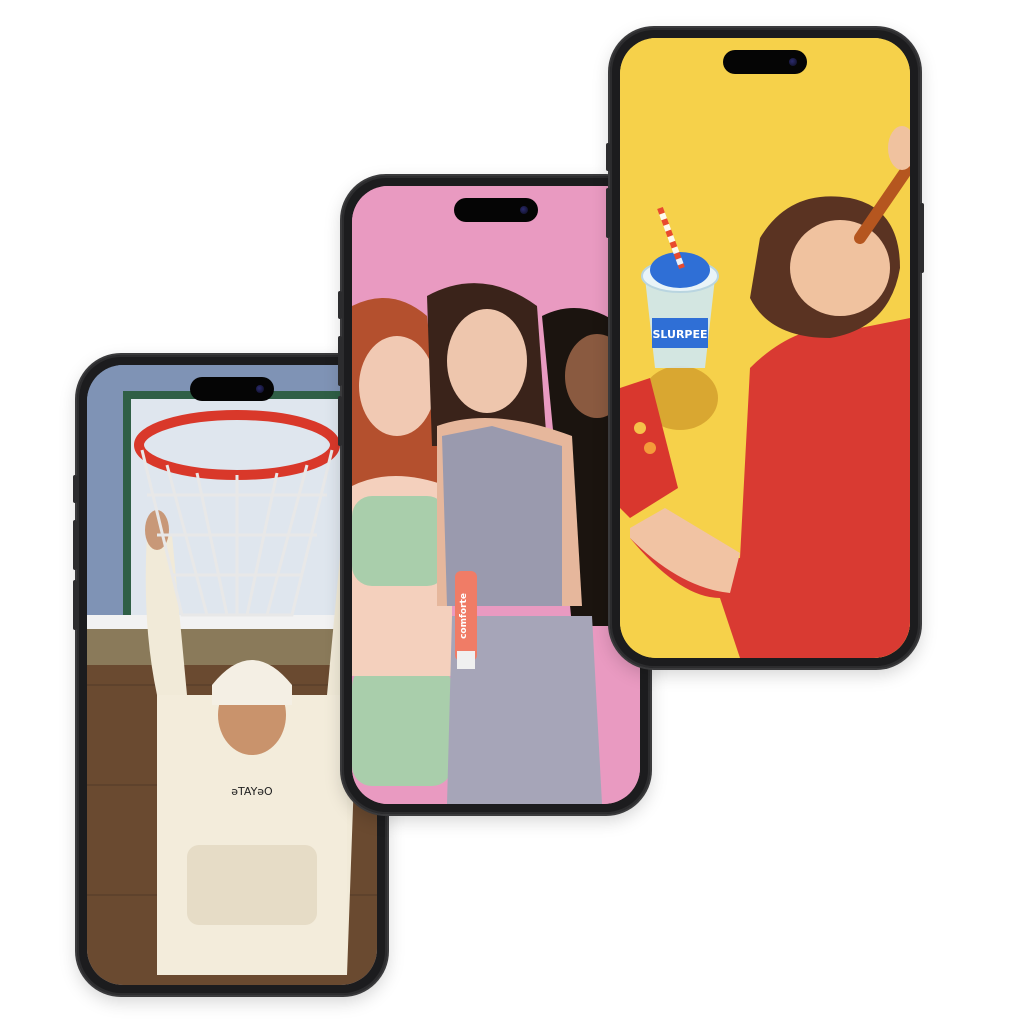  I want to click on face-left, so click(397, 386).